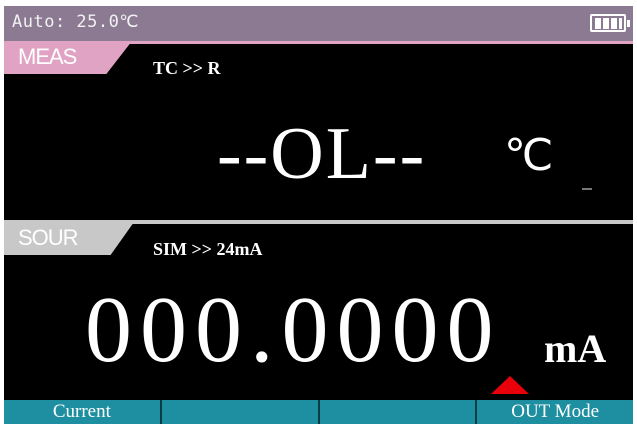 The height and width of the screenshot is (426, 637). What do you see at coordinates (293, 330) in the screenshot?
I see `source-output-value: 000.0000` at bounding box center [293, 330].